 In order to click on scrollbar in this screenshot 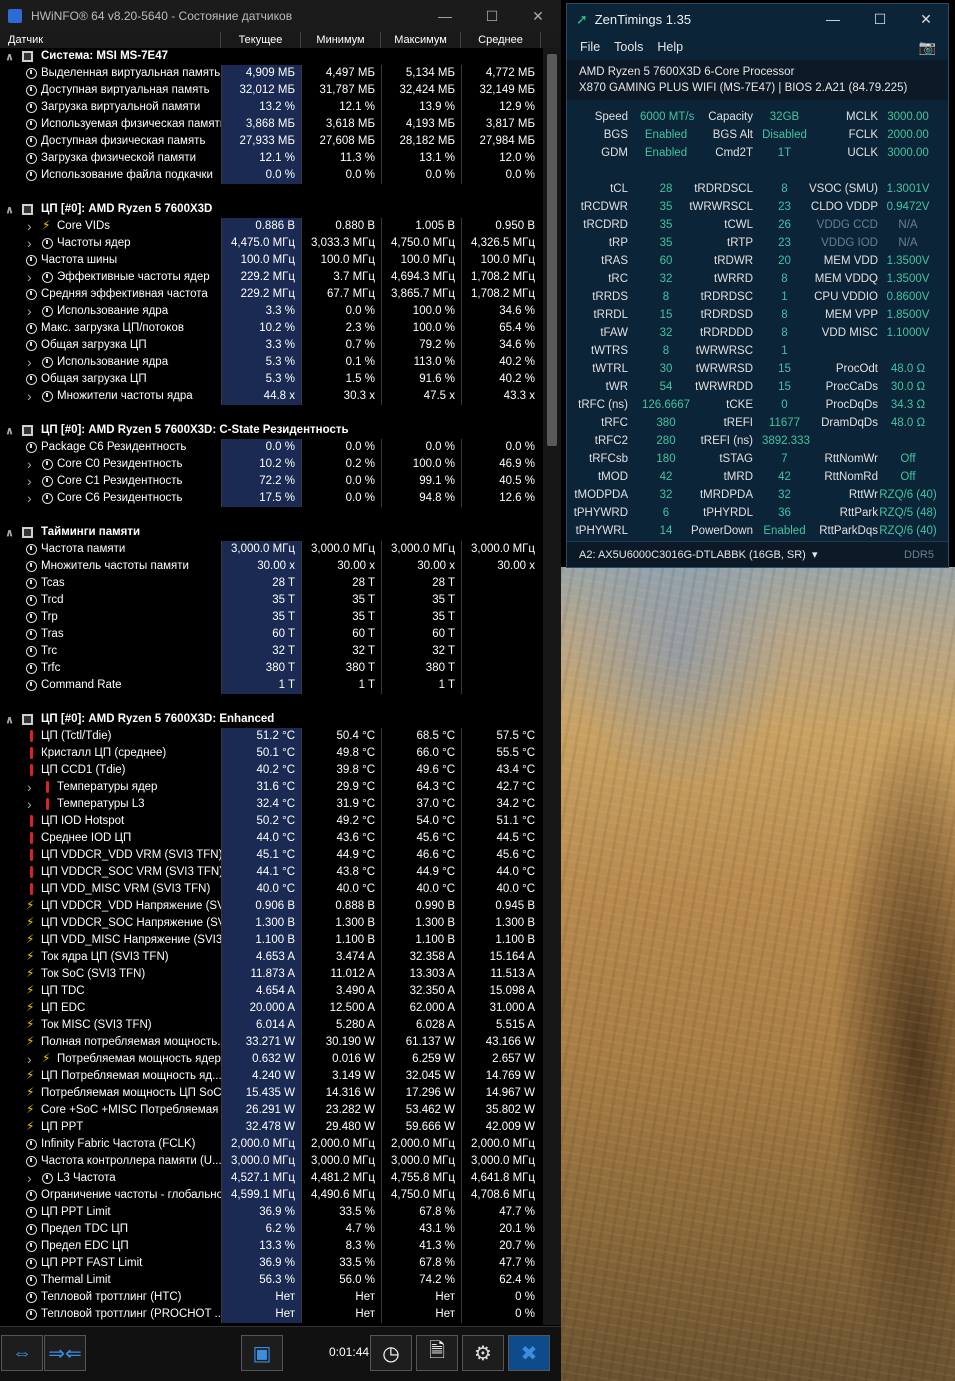, I will do `click(552, 686)`.